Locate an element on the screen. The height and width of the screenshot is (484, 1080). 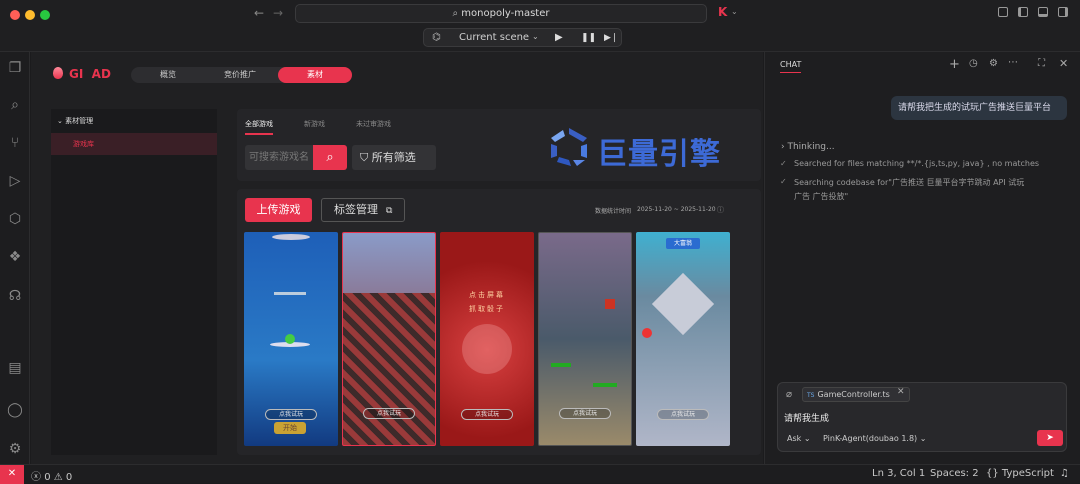
filter-tab-all: 全部游戏 is located at coordinates (259, 127).